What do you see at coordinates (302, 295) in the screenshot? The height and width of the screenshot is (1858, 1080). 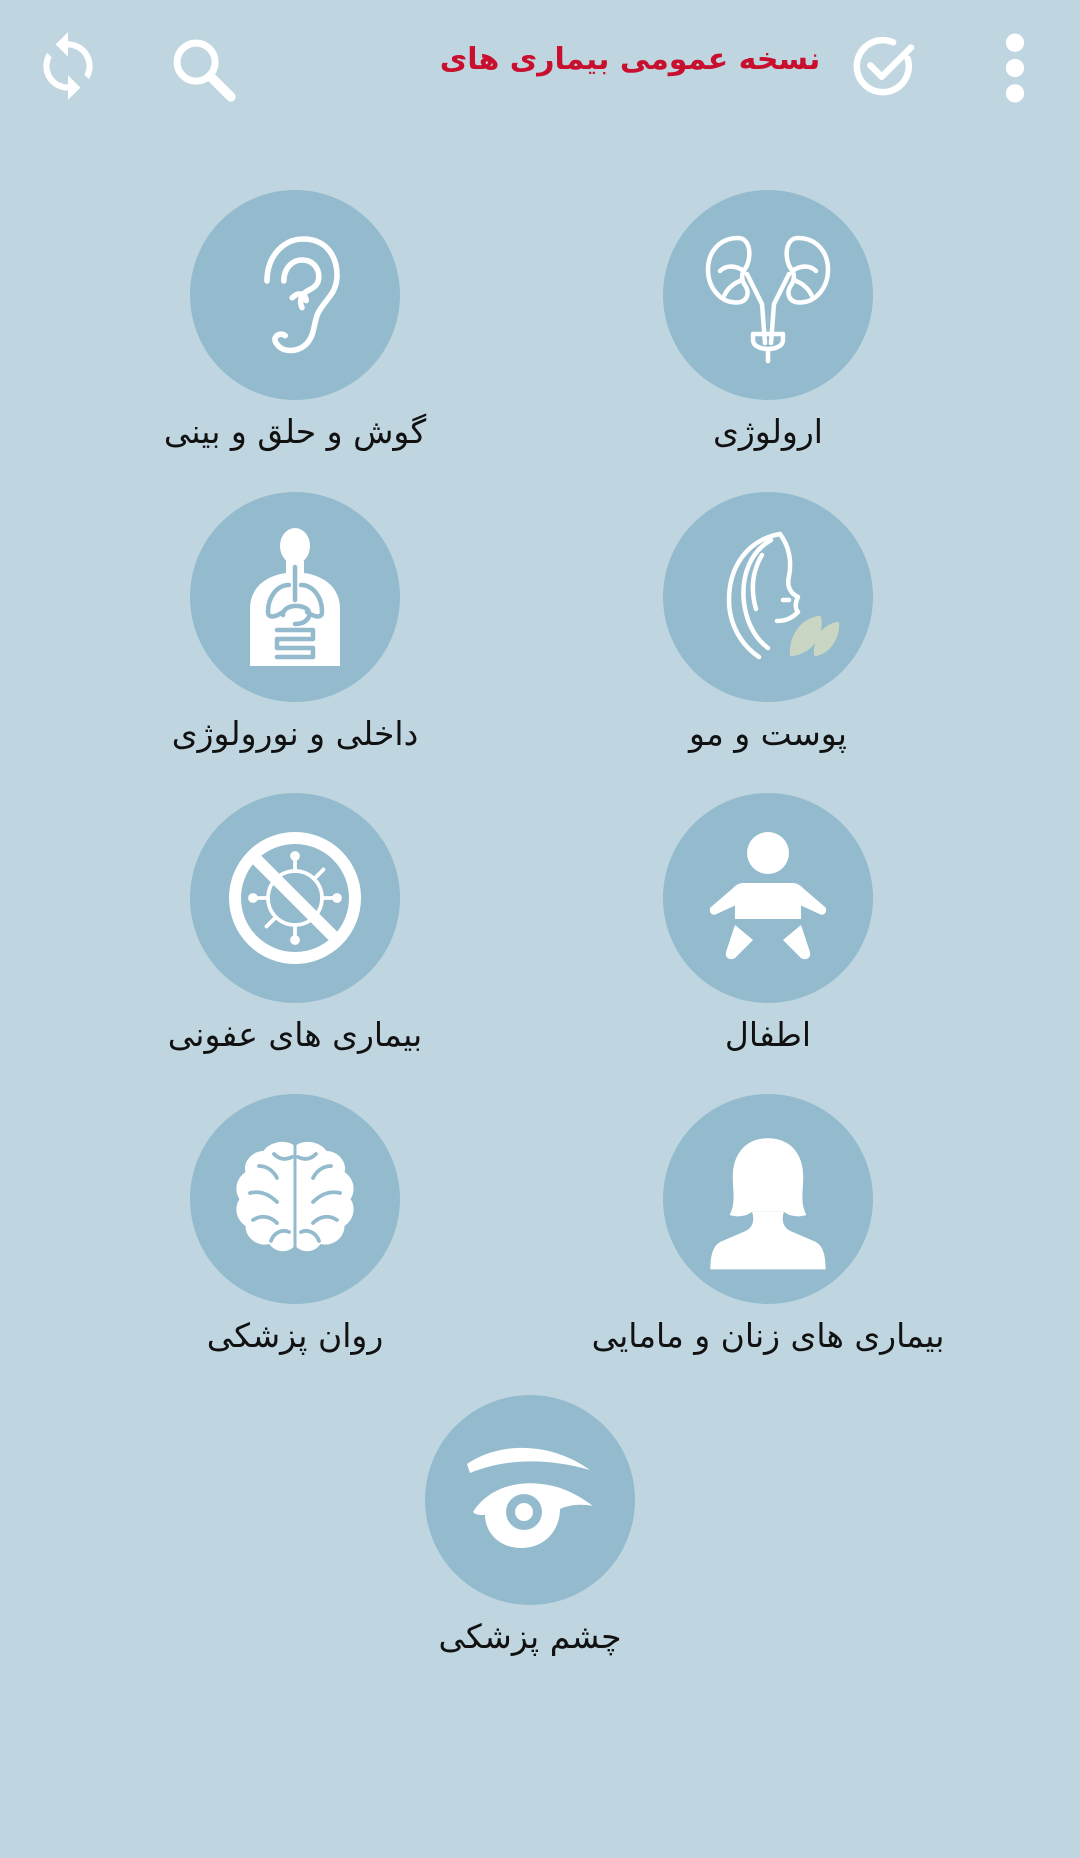 I see `ear-icon` at bounding box center [302, 295].